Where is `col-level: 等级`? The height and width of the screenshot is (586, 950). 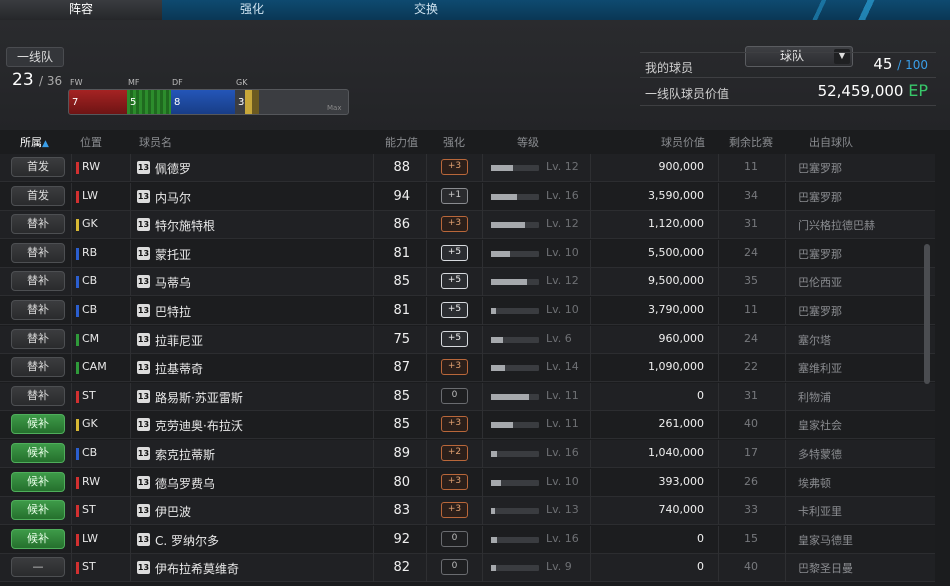
col-level: 等级 is located at coordinates (528, 142).